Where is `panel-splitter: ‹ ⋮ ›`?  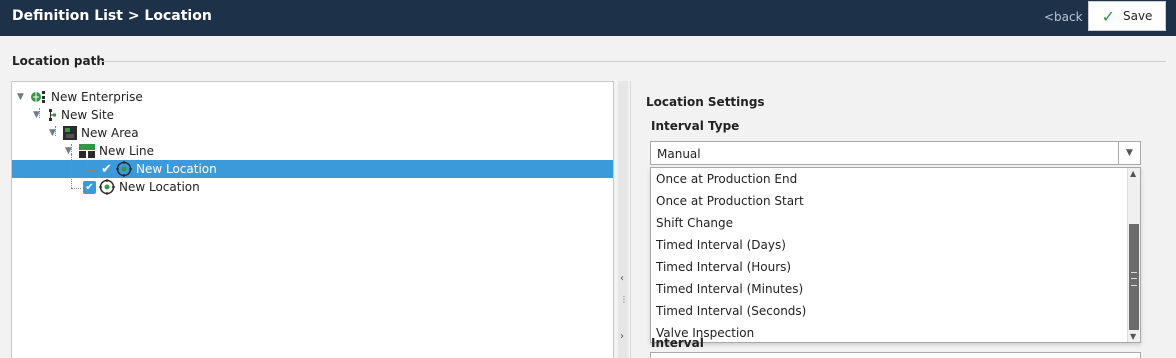 panel-splitter: ‹ ⋮ › is located at coordinates (623, 219).